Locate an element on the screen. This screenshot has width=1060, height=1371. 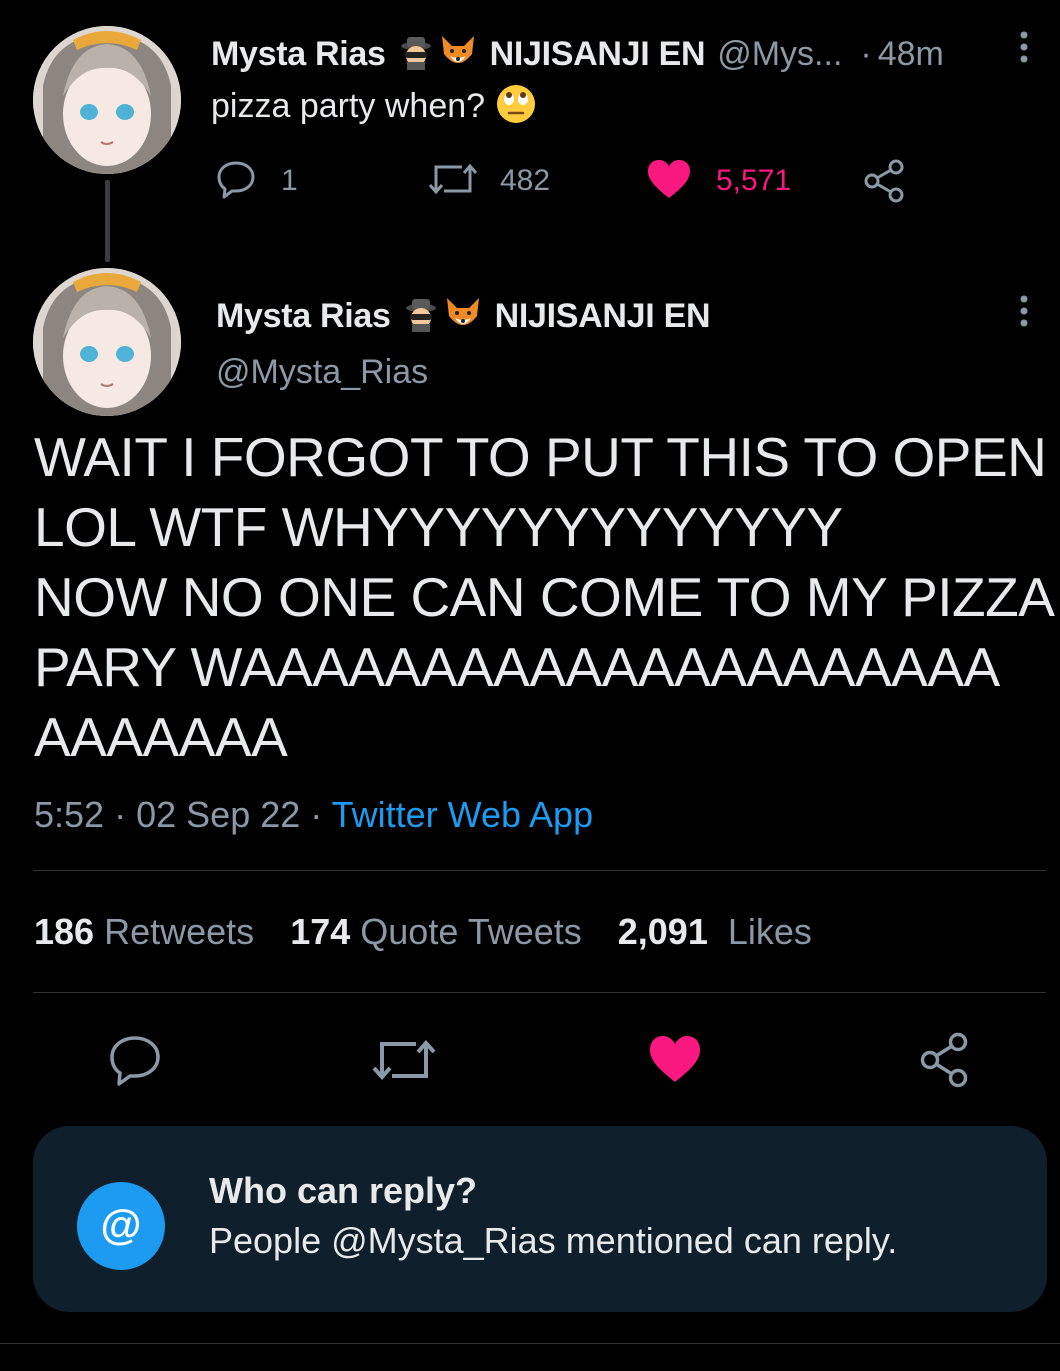
main-reply-button is located at coordinates (135, 1061).